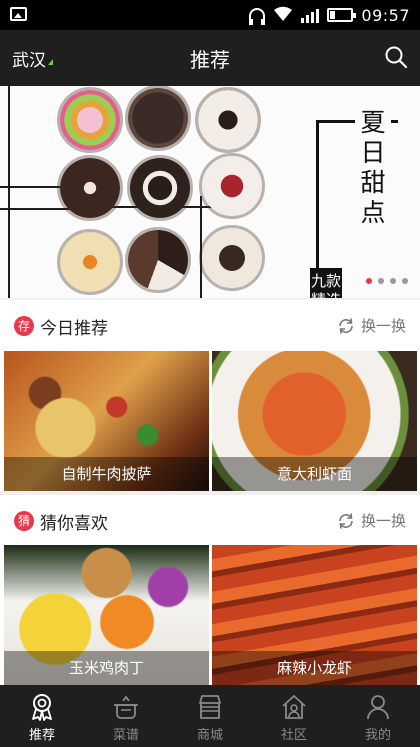 The image size is (420, 747). Describe the element at coordinates (106, 421) in the screenshot. I see `recipe-card: 自制牛肉披萨` at that location.